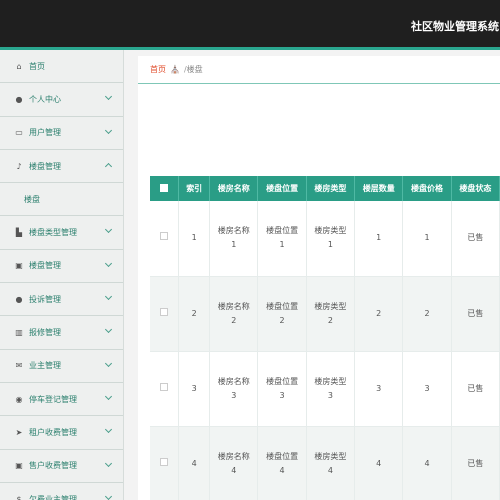  What do you see at coordinates (331, 188) in the screenshot?
I see `column-header: 楼房类型` at bounding box center [331, 188].